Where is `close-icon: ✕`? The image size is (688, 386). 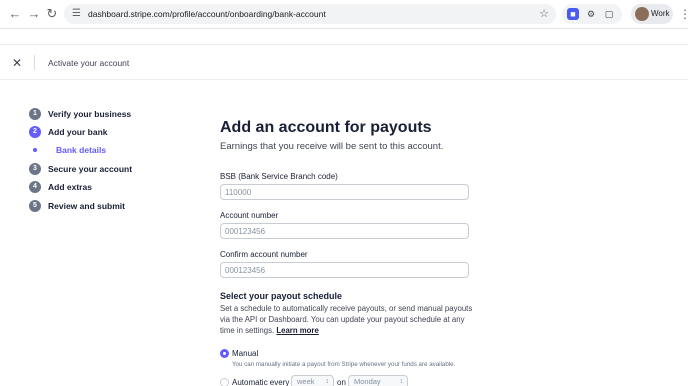
close-icon: ✕ is located at coordinates (17, 63).